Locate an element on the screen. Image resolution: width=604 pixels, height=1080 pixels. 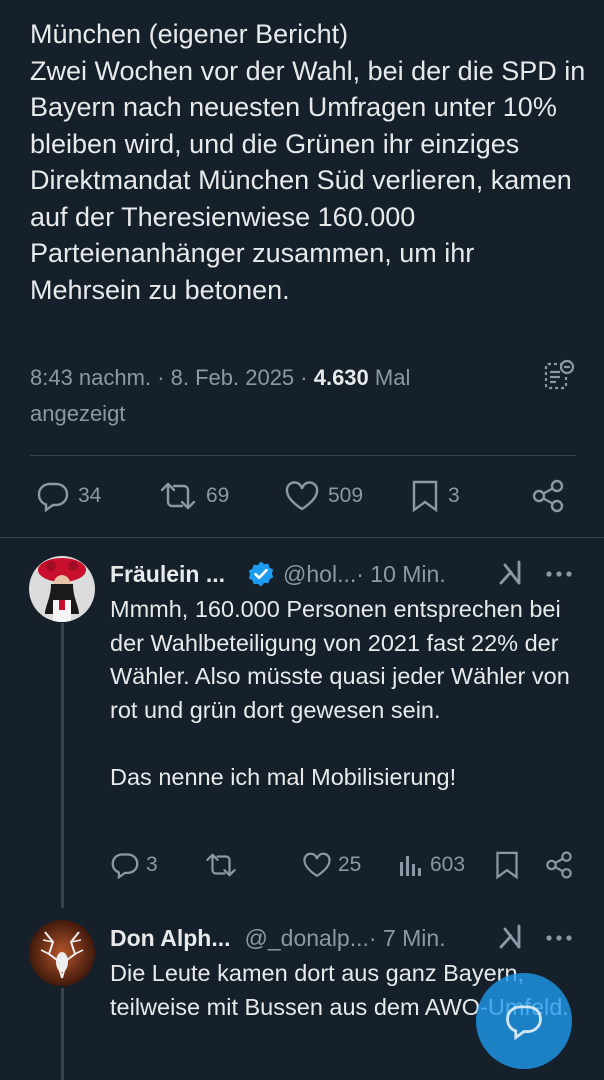
reply-time: · 7 Min. is located at coordinates (407, 938).